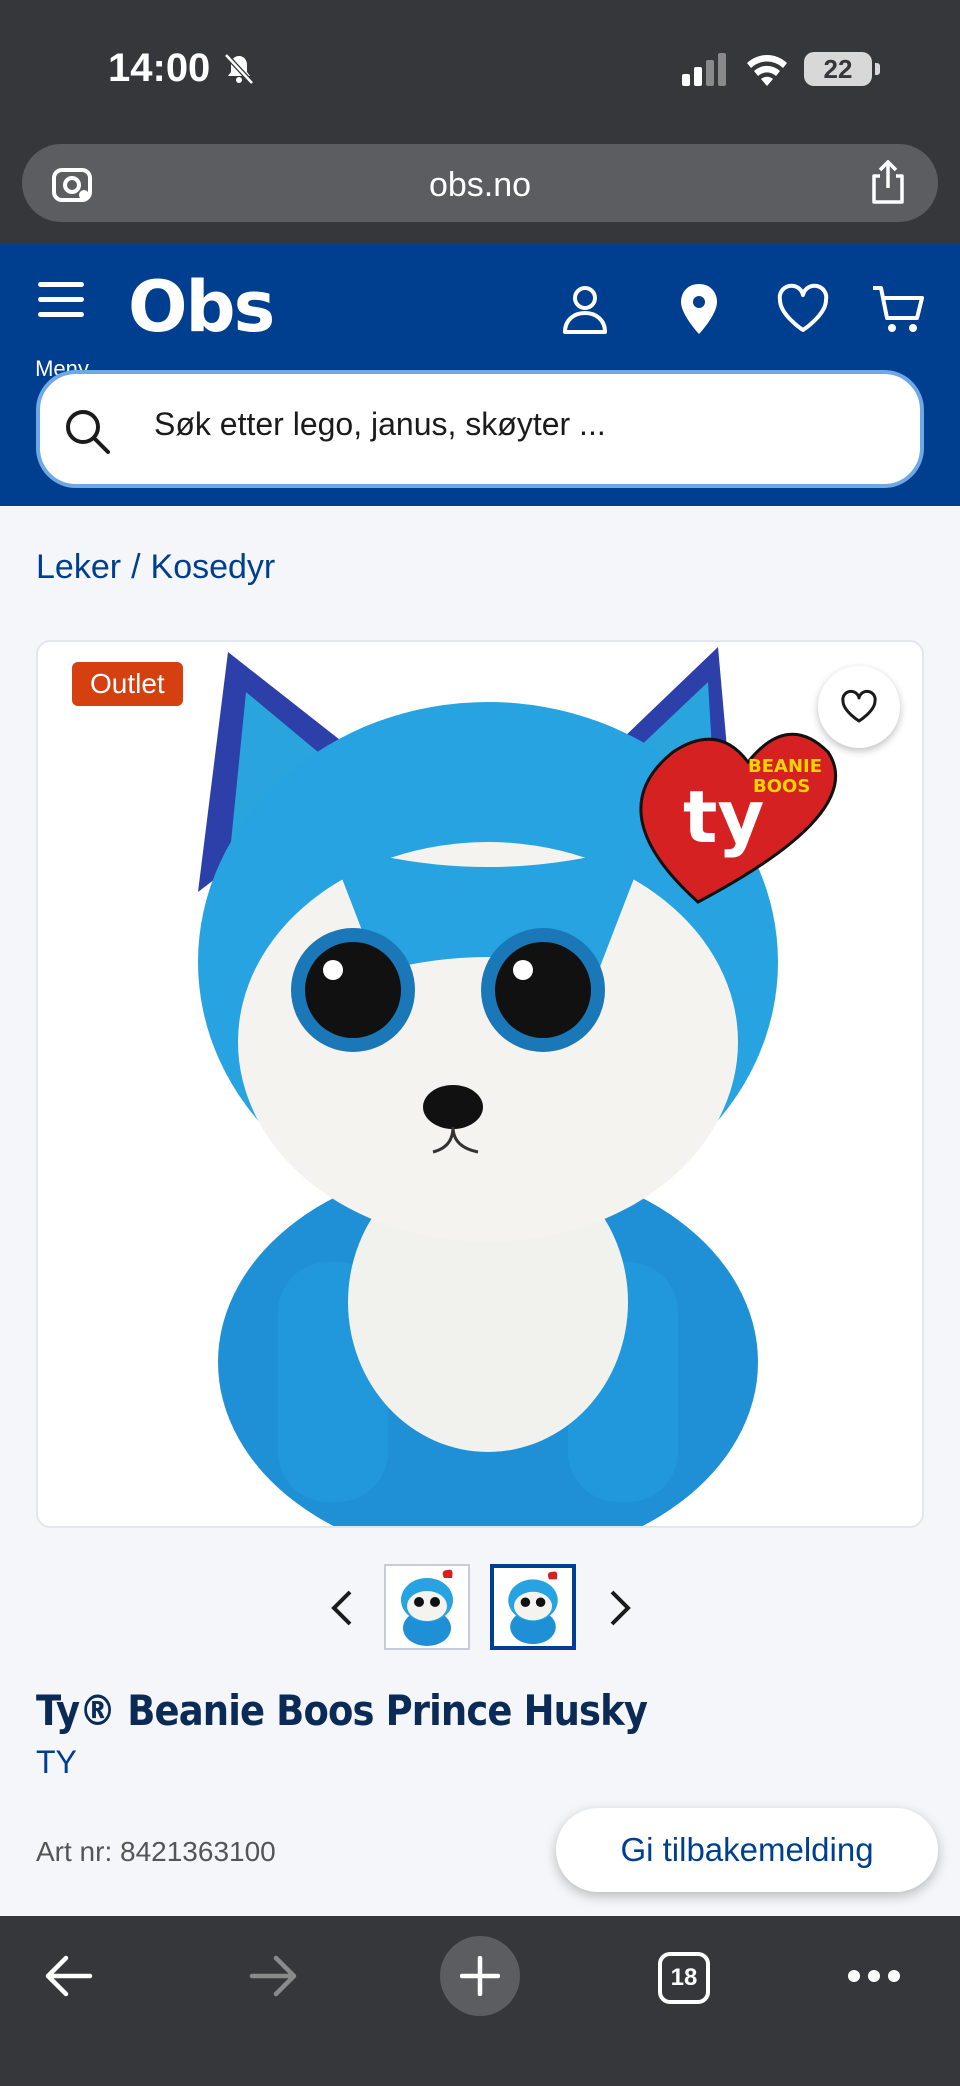 The height and width of the screenshot is (2086, 960). I want to click on search-bar, so click(480, 429).